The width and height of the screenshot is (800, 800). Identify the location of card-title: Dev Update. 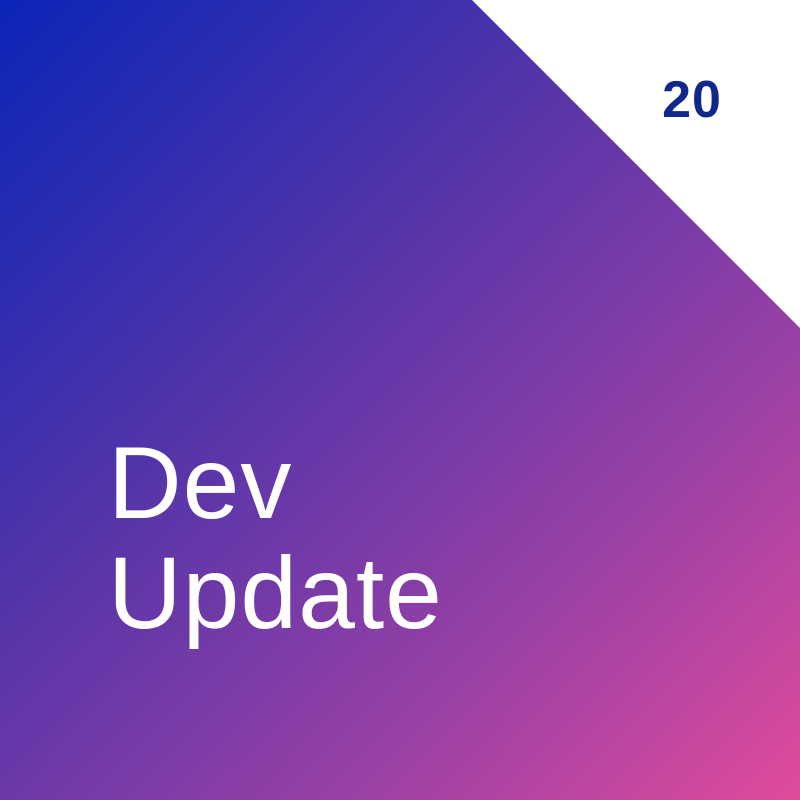
(275, 538).